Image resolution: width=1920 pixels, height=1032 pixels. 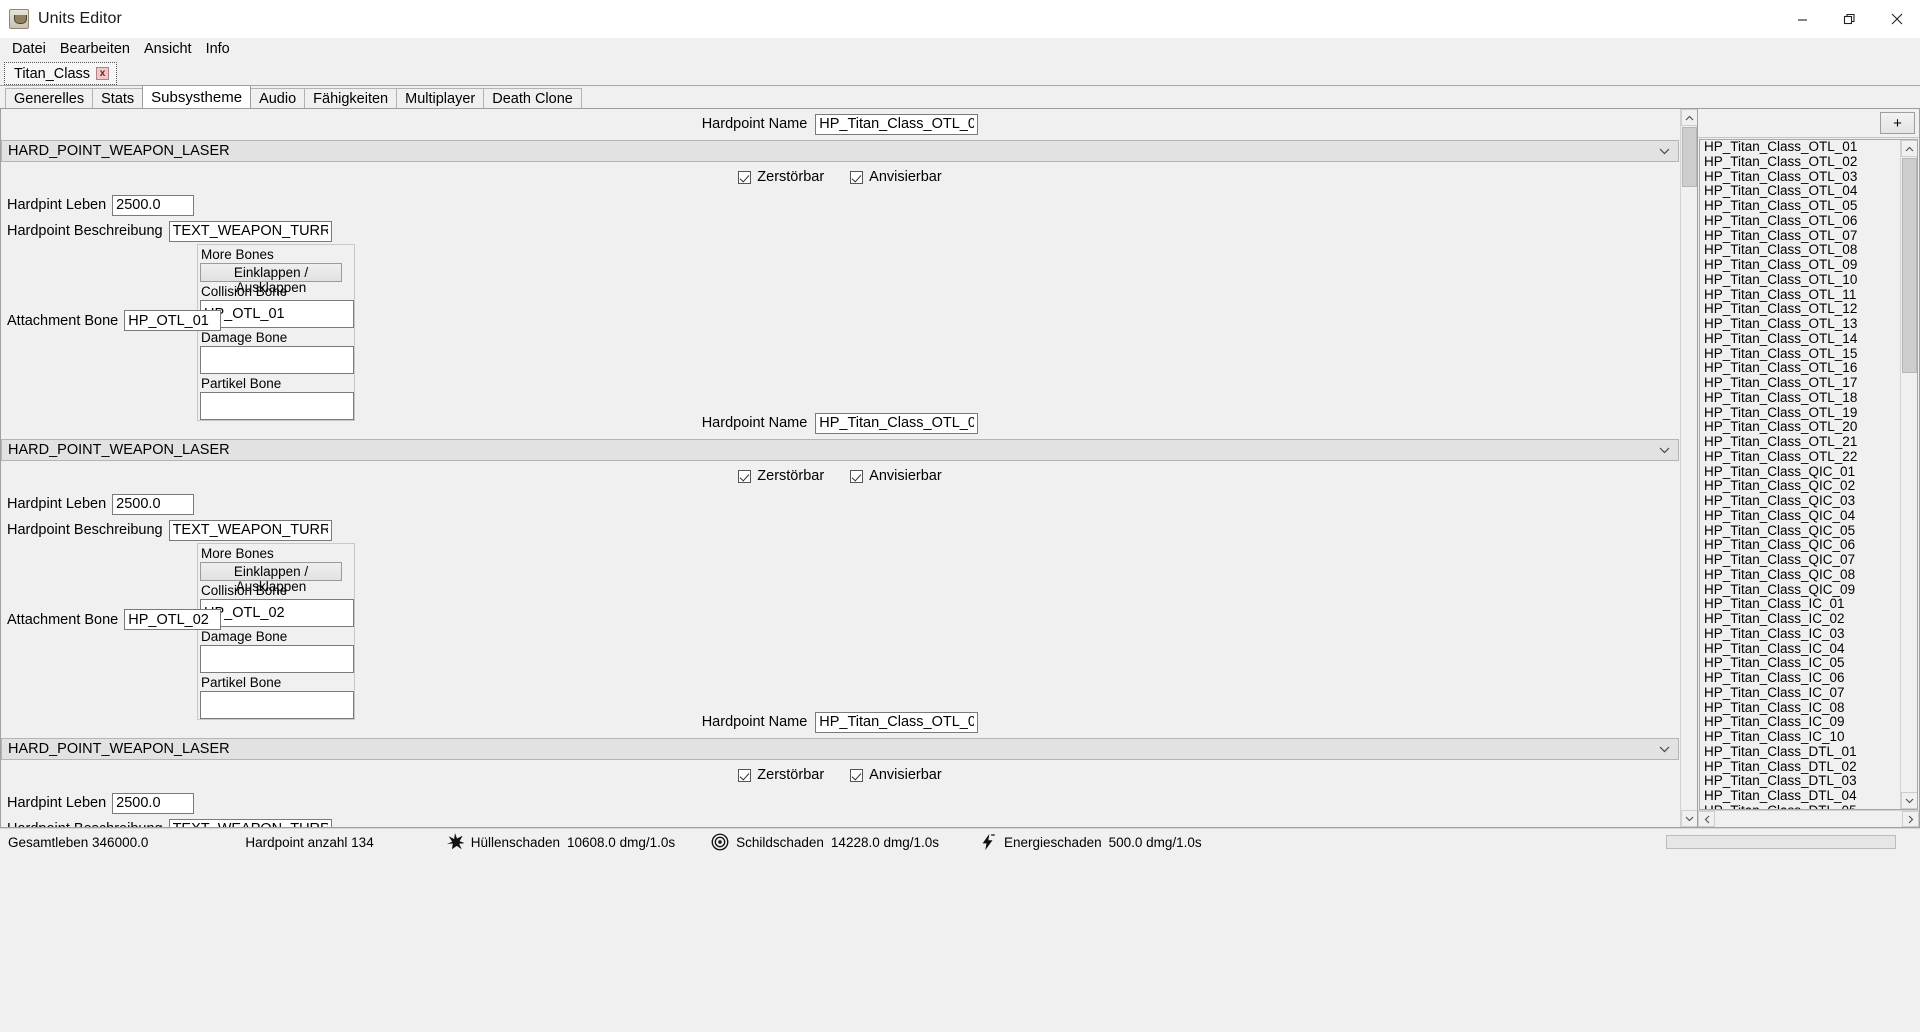 I want to click on list-item: HP_Titan_Class_IC_04, so click(x=1802, y=649).